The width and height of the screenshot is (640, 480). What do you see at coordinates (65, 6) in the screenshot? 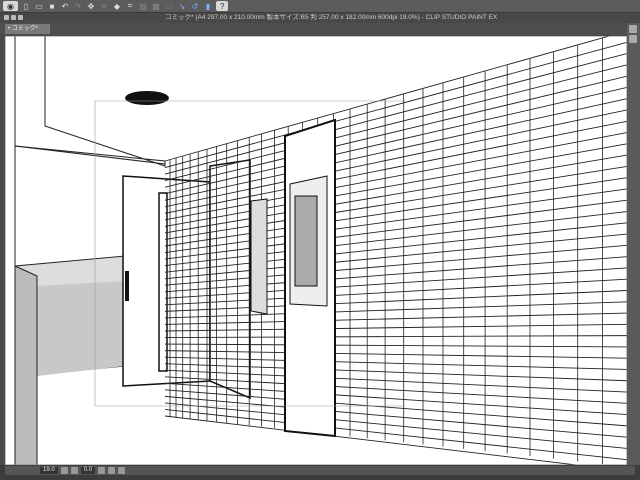
I see `undo-icon: ↶` at bounding box center [65, 6].